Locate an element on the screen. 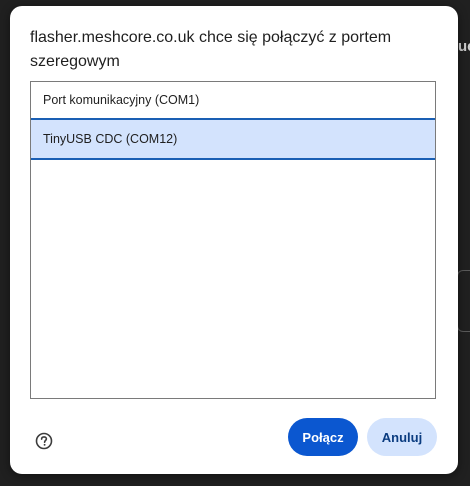 Image resolution: width=470 pixels, height=486 pixels. help-circle-icon is located at coordinates (44, 441).